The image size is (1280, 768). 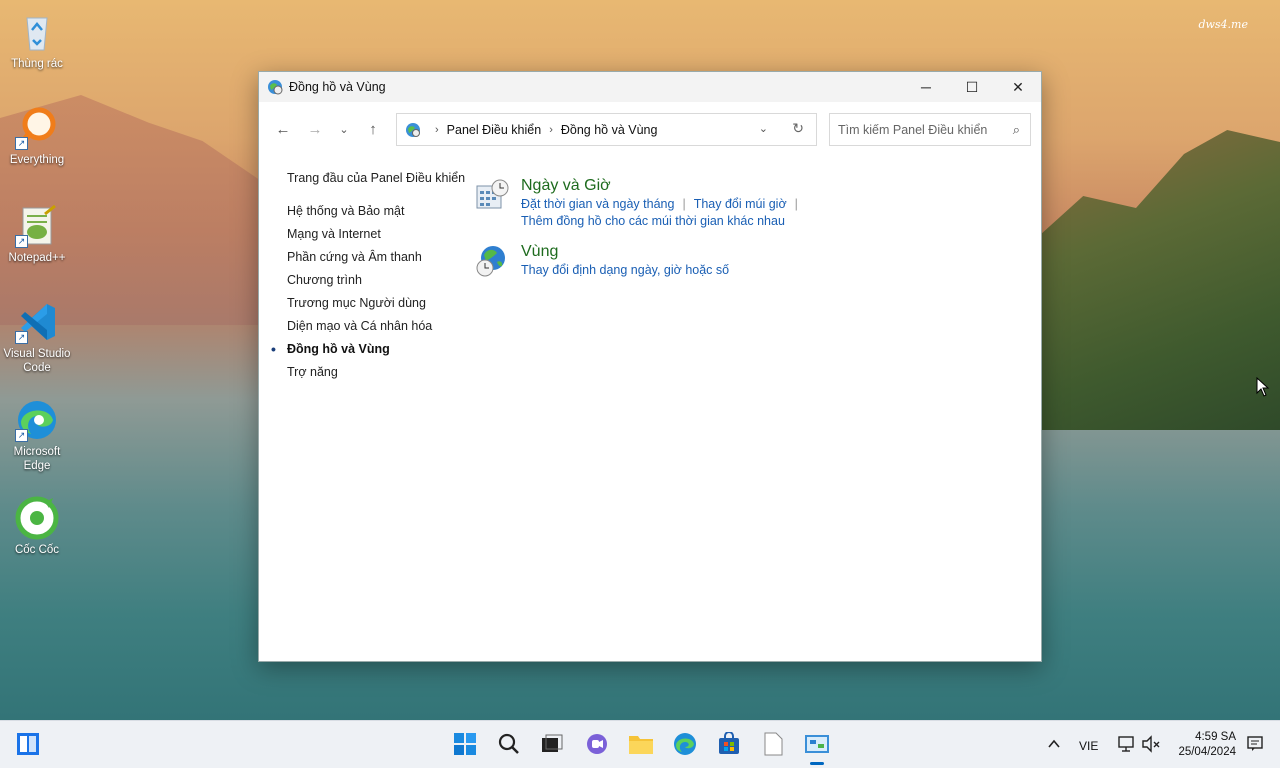 I want to click on notepad-icon, so click(x=773, y=744).